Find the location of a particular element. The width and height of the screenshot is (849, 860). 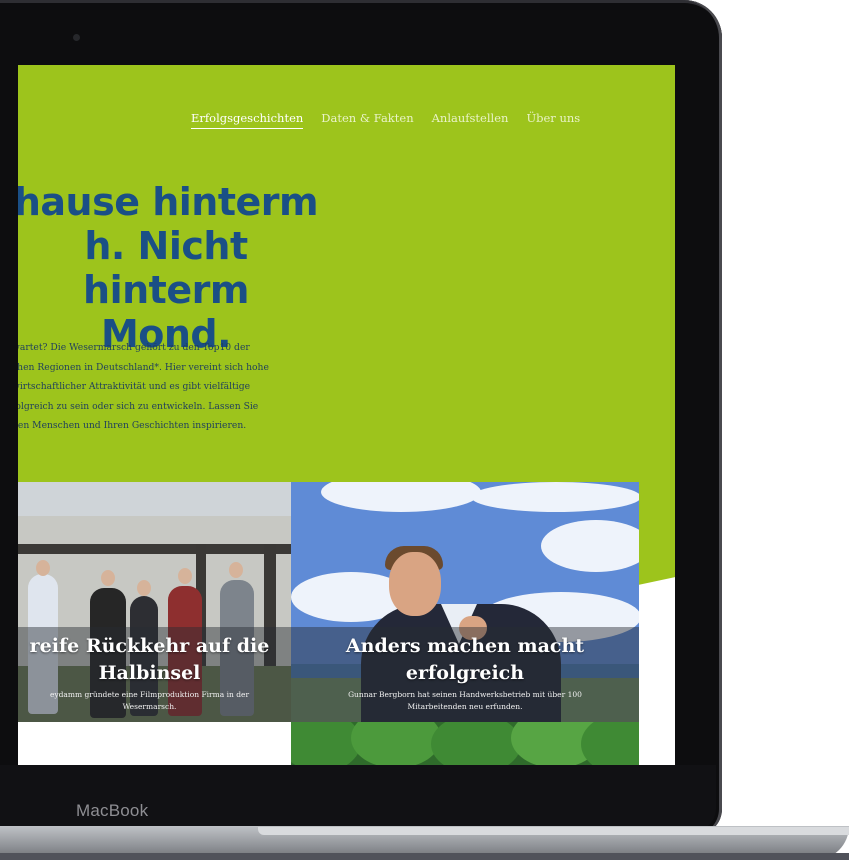

nav-item-anlaufstellen: Anlaufstellen is located at coordinates (470, 120).